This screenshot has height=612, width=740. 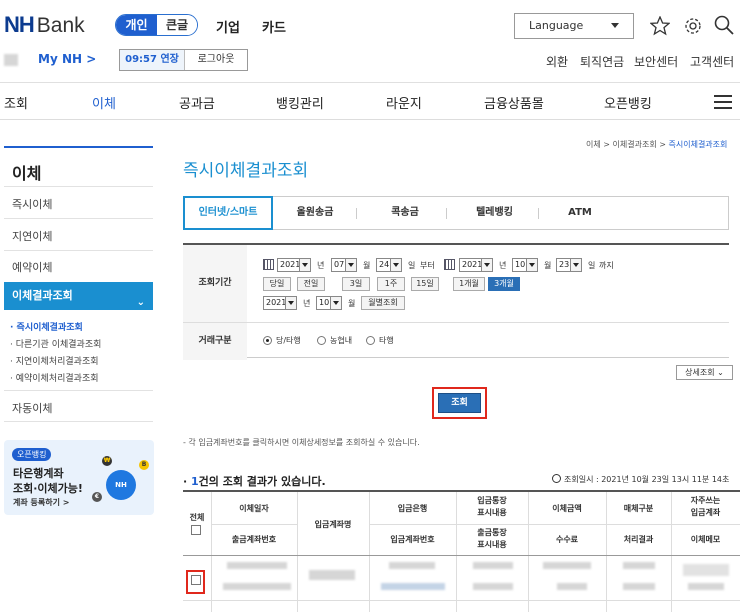 What do you see at coordinates (405, 213) in the screenshot?
I see `tab-kok: 콕송금` at bounding box center [405, 213].